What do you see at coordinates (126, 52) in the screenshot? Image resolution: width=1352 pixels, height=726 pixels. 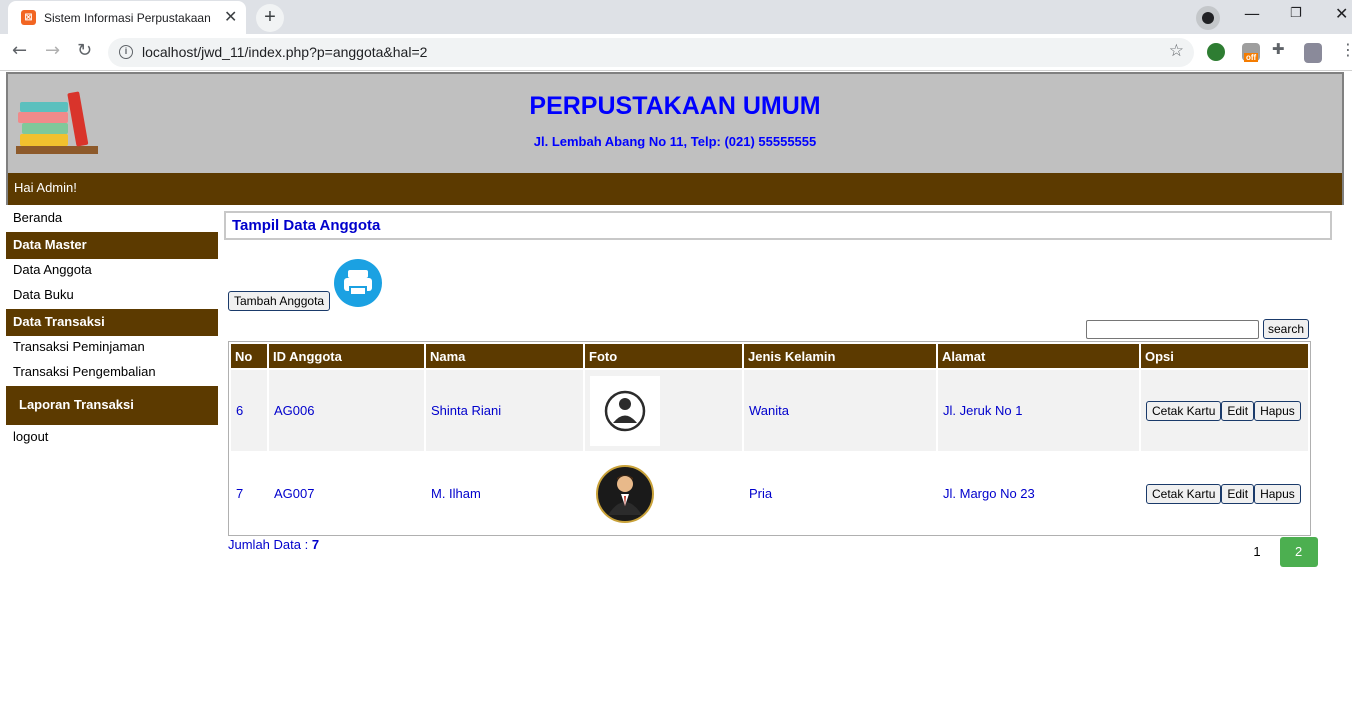 I see `info-icon: i` at bounding box center [126, 52].